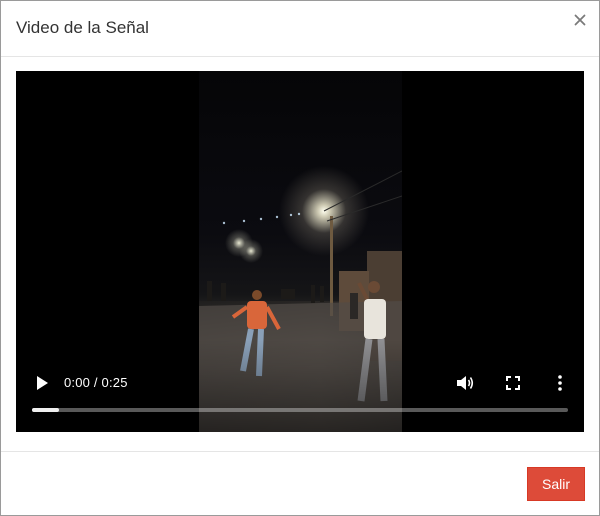 Image resolution: width=600 pixels, height=516 pixels. I want to click on play-icon, so click(42, 383).